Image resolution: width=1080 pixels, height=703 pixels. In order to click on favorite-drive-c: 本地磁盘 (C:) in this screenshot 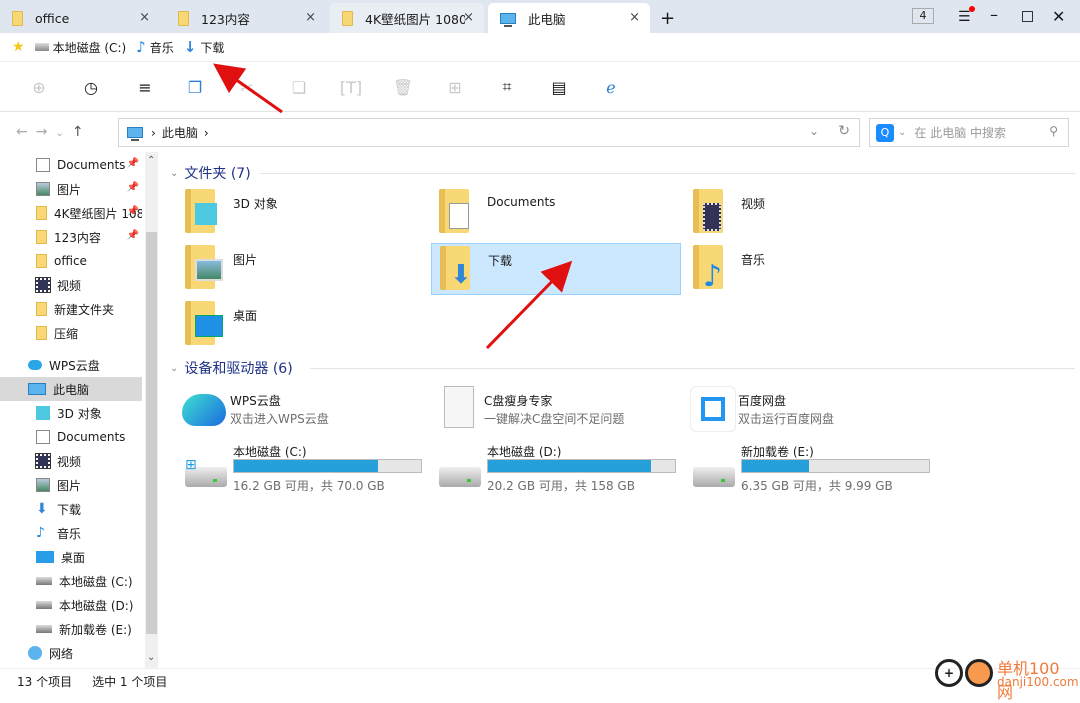, I will do `click(80, 47)`.